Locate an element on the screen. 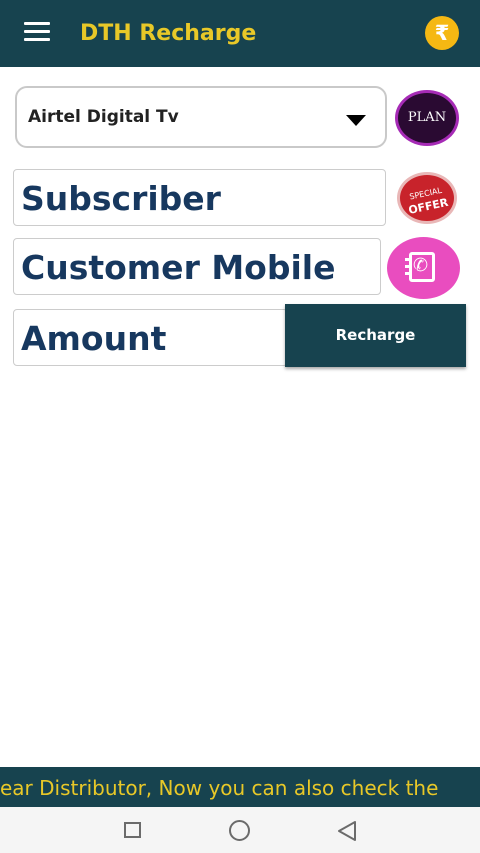 The width and height of the screenshot is (480, 853). page-title: DTH Recharge is located at coordinates (168, 33).